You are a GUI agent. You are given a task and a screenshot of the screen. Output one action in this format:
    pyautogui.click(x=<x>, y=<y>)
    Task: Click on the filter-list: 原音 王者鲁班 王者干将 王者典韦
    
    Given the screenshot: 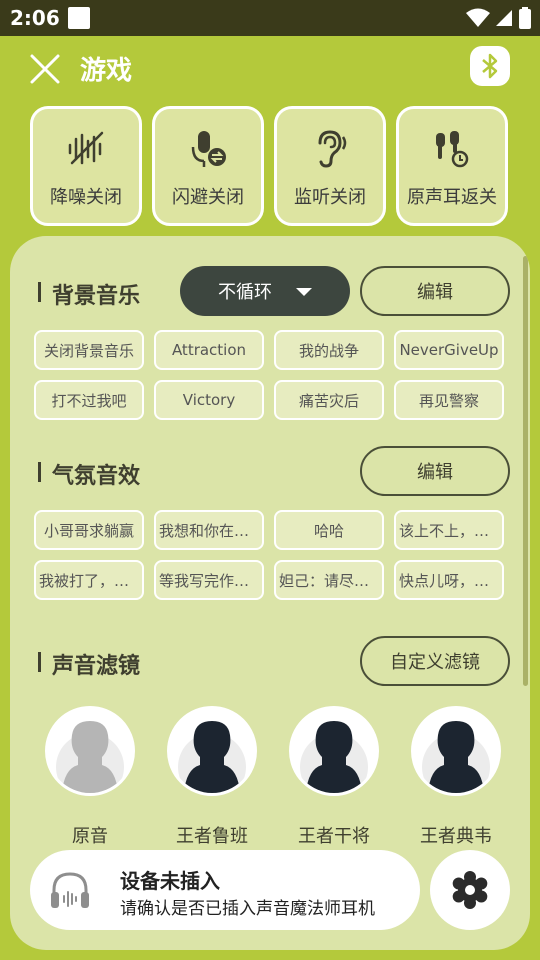 What is the action you would take?
    pyautogui.click(x=274, y=777)
    